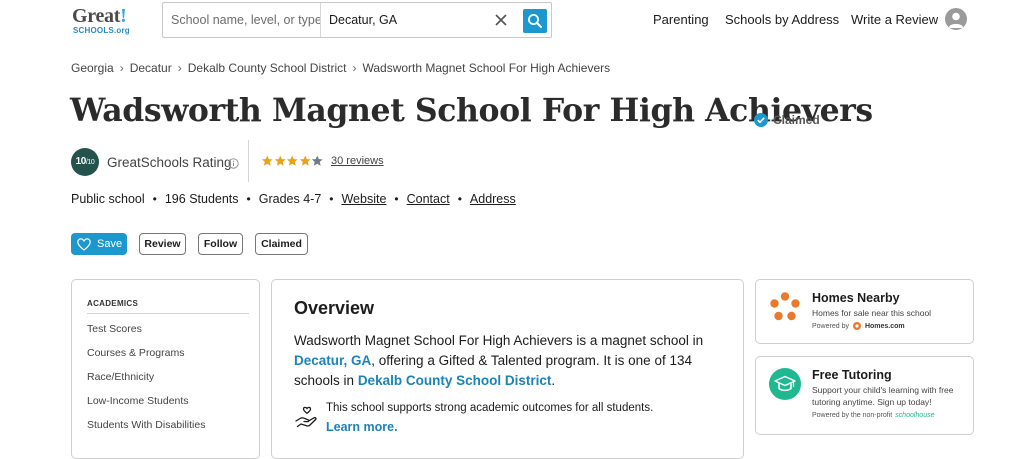 The image size is (1024, 459). What do you see at coordinates (915, 415) in the screenshot?
I see `schoolhouse-logo: schoolhouse` at bounding box center [915, 415].